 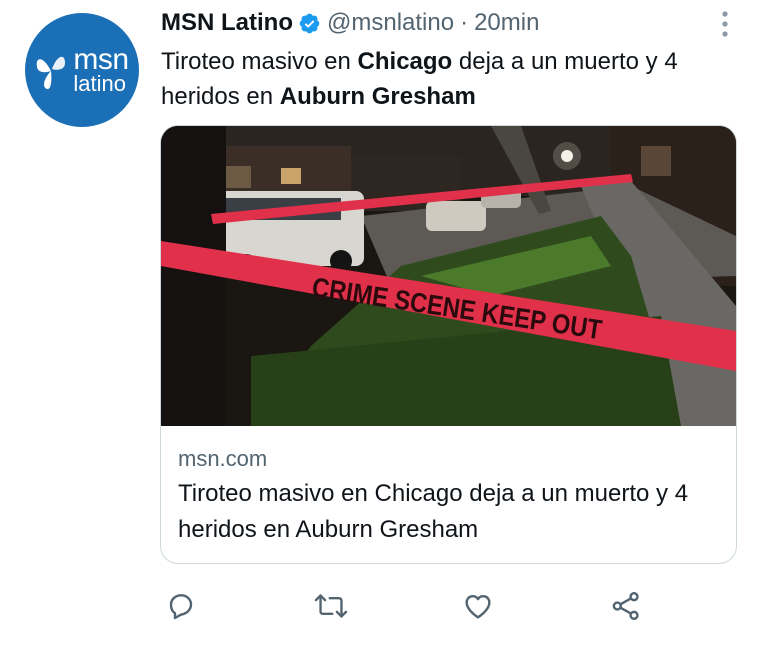 I want to click on author-name: MSN Latino, so click(x=227, y=23).